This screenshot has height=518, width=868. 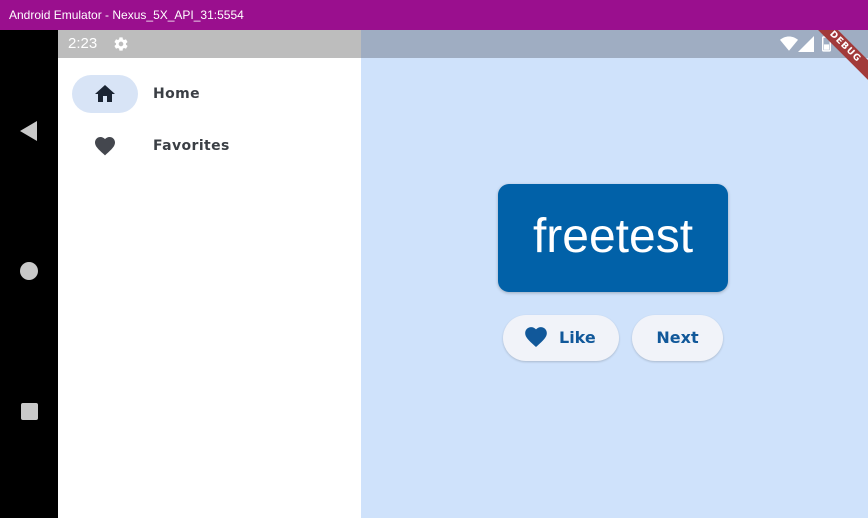 I want to click on android-nav-bar, so click(x=29, y=274).